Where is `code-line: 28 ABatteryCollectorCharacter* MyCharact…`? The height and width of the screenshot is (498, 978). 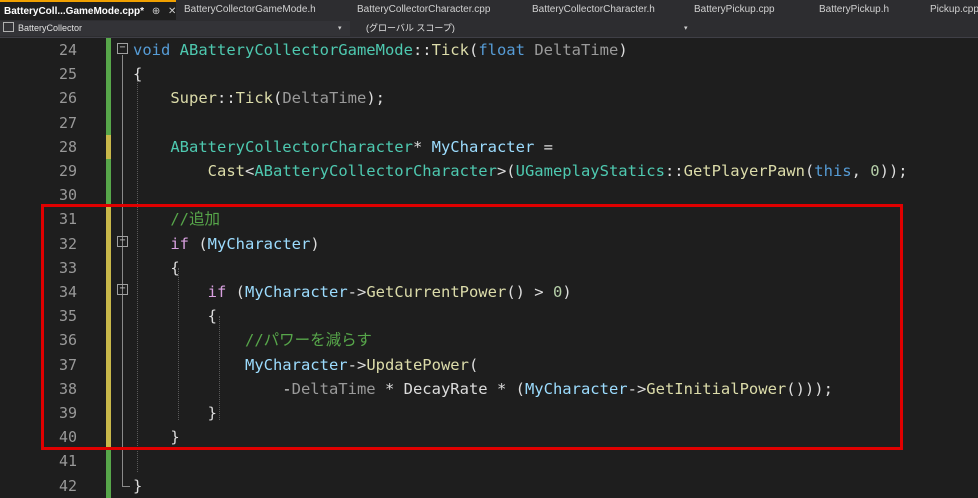 code-line: 28 ABatteryCollectorCharacter* MyCharact… is located at coordinates (489, 147).